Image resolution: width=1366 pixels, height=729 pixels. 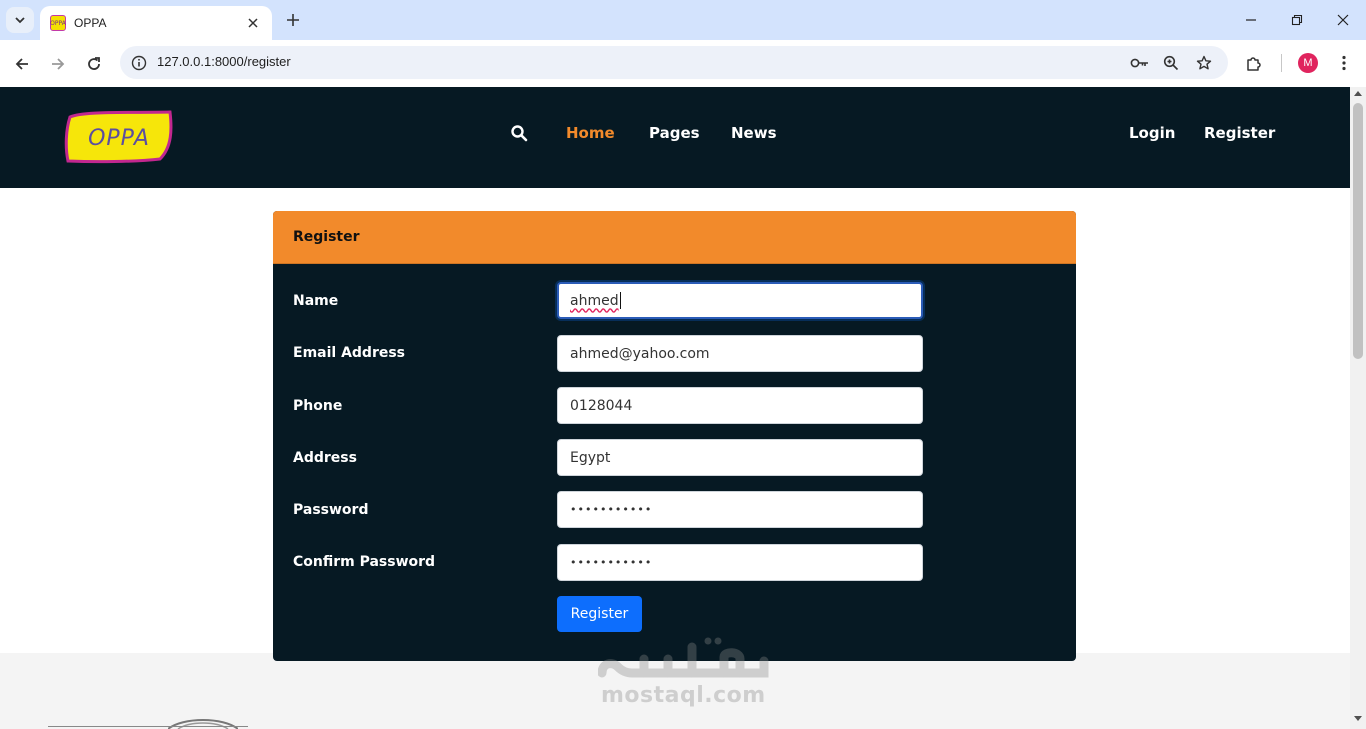 I want to click on card-title: Register, so click(x=326, y=237).